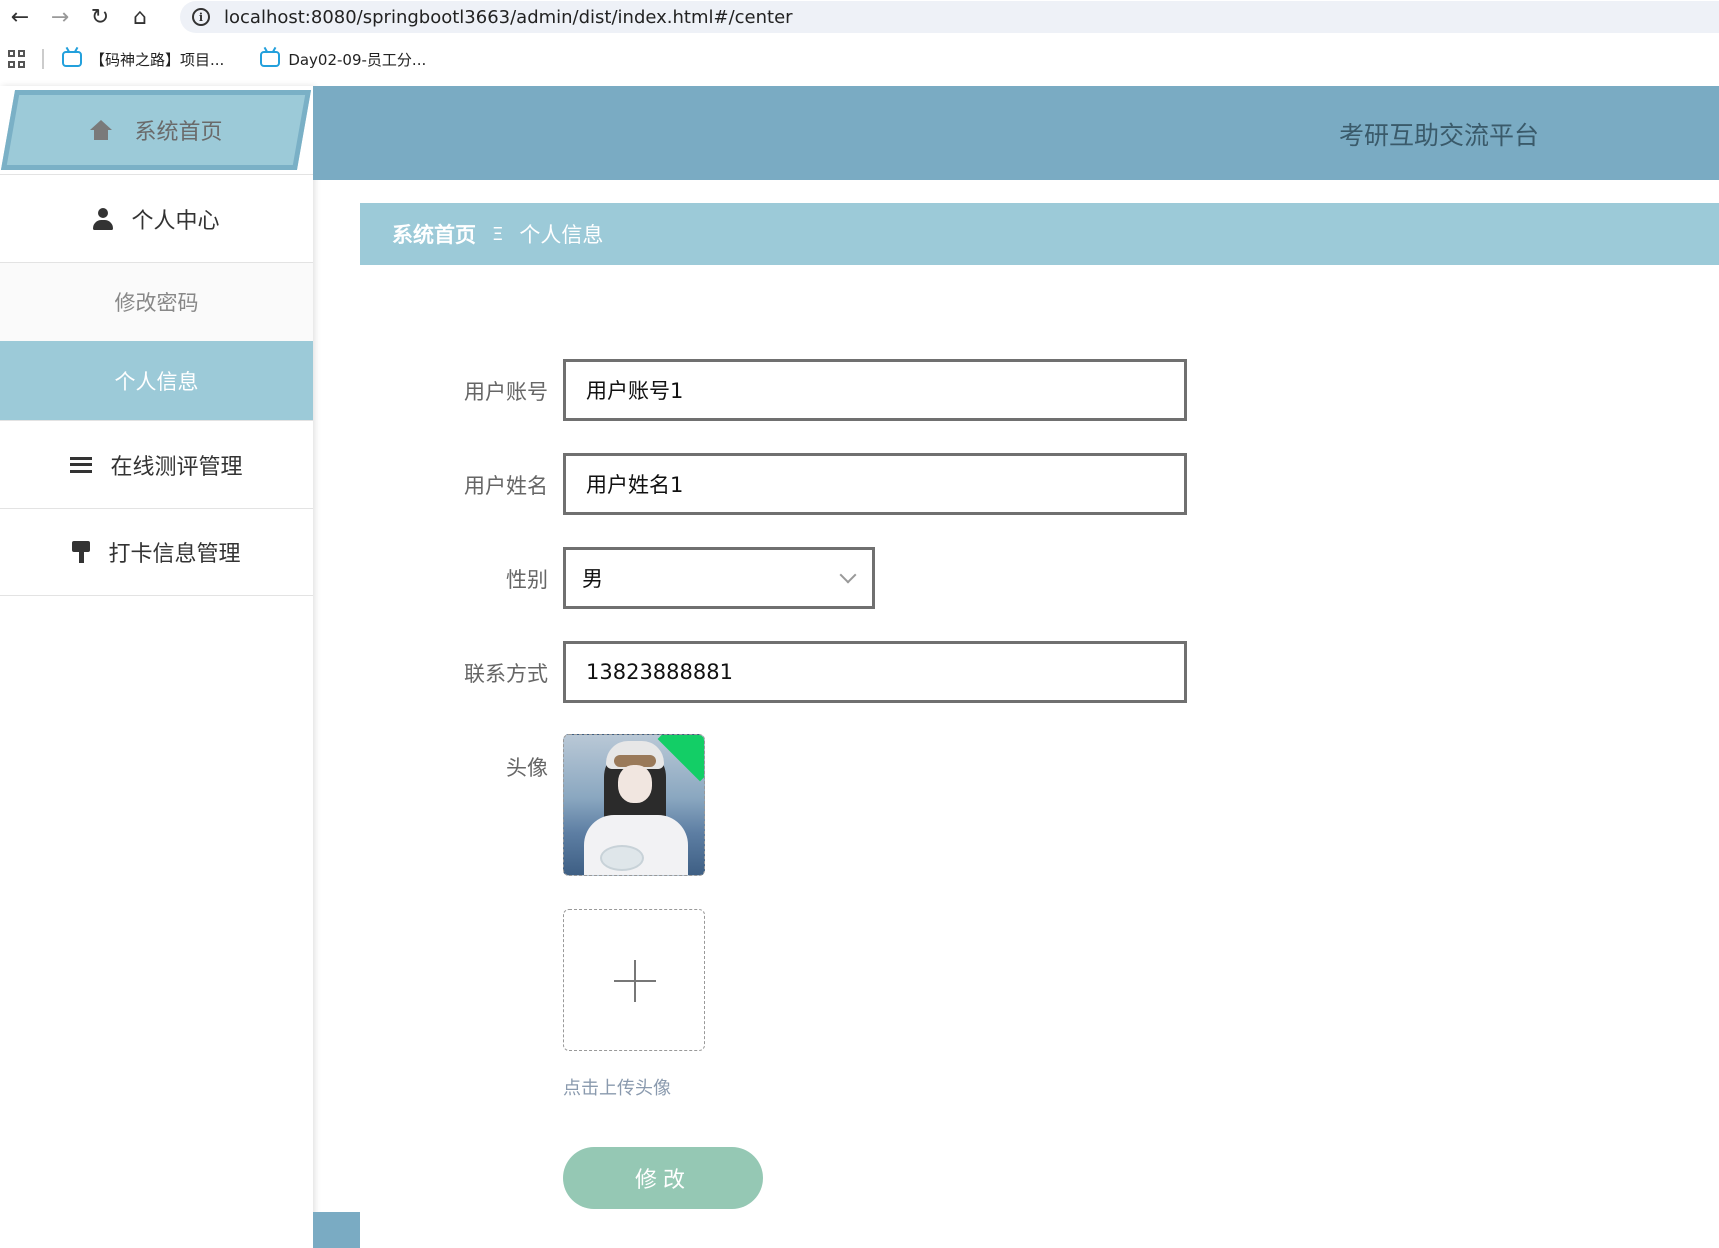 The width and height of the screenshot is (1719, 1248). I want to click on sidebar-item-checkin: 打卡信息管理, so click(156, 552).